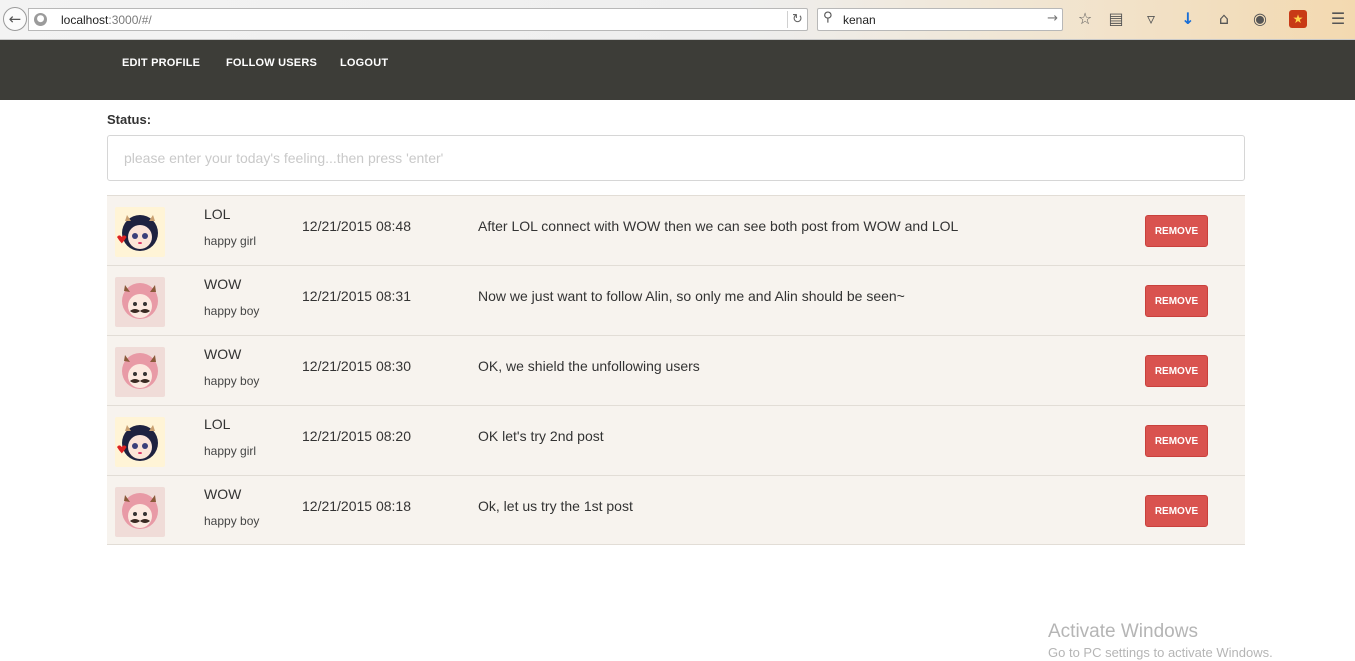 This screenshot has height=661, width=1355. Describe the element at coordinates (40, 19) in the screenshot. I see `globe-icon: ●` at that location.